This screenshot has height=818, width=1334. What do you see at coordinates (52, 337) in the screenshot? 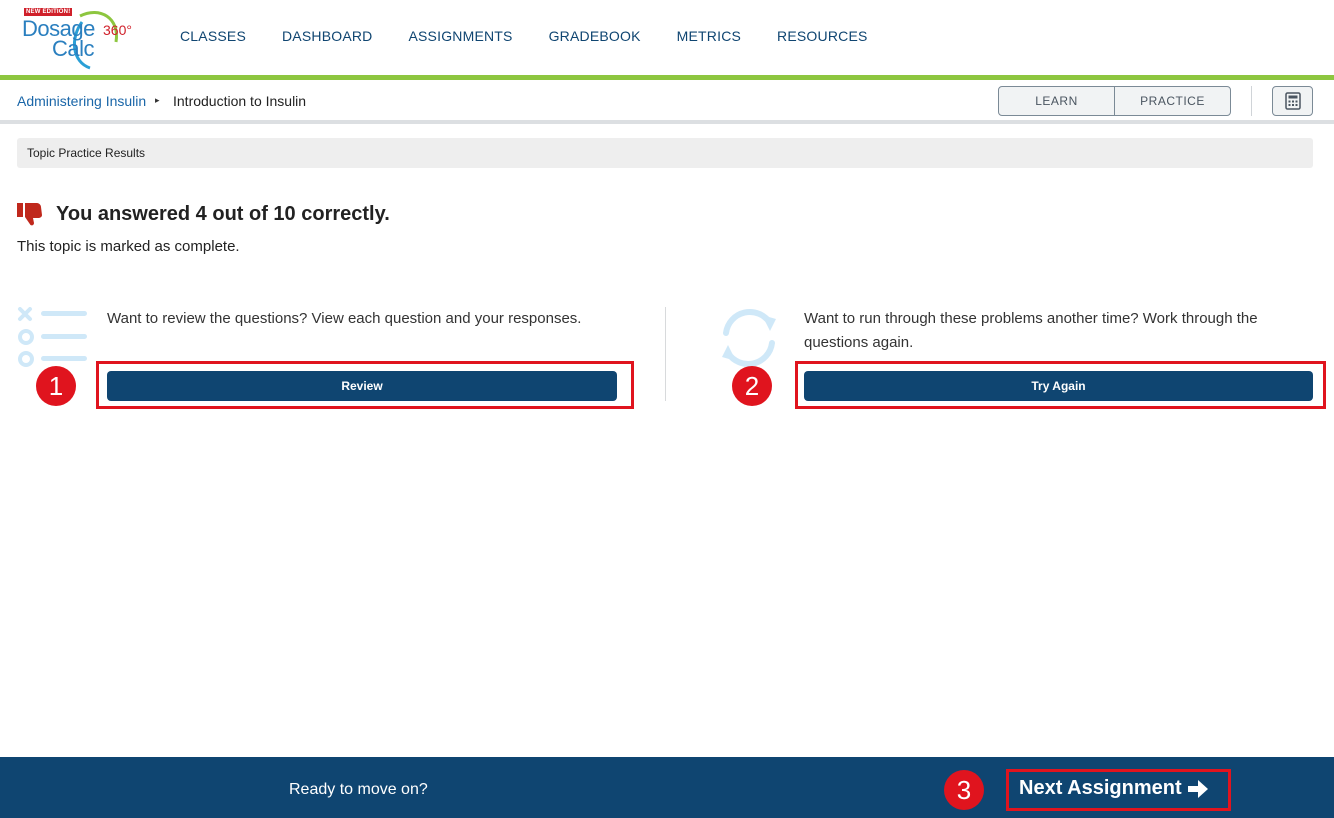
I see `checklist-icon` at bounding box center [52, 337].